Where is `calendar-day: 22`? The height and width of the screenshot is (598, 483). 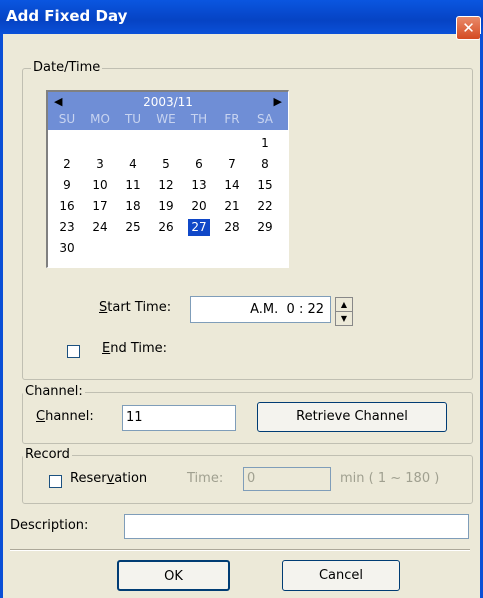
calendar-day: 22 is located at coordinates (265, 206).